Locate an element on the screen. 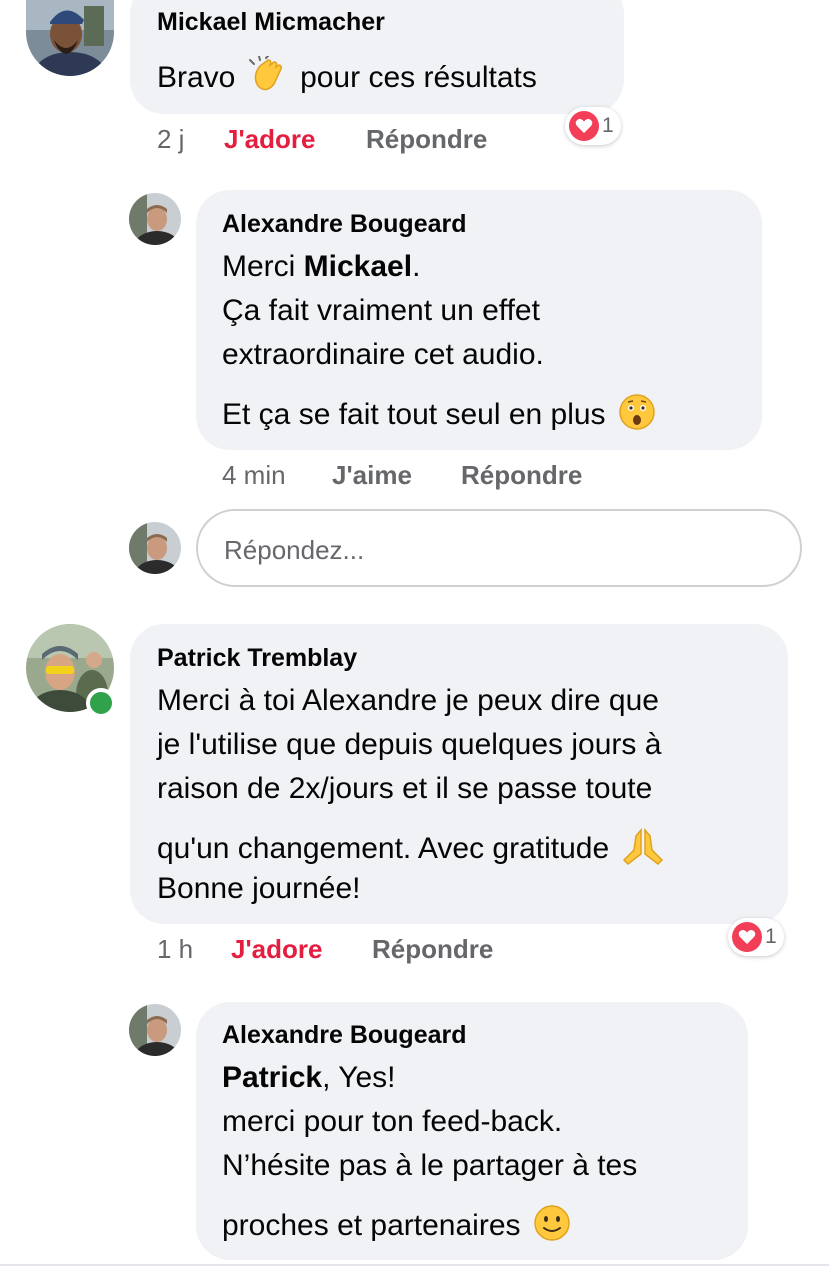 Image resolution: width=829 pixels, height=1280 pixels. like-button: J'aime is located at coordinates (372, 475).